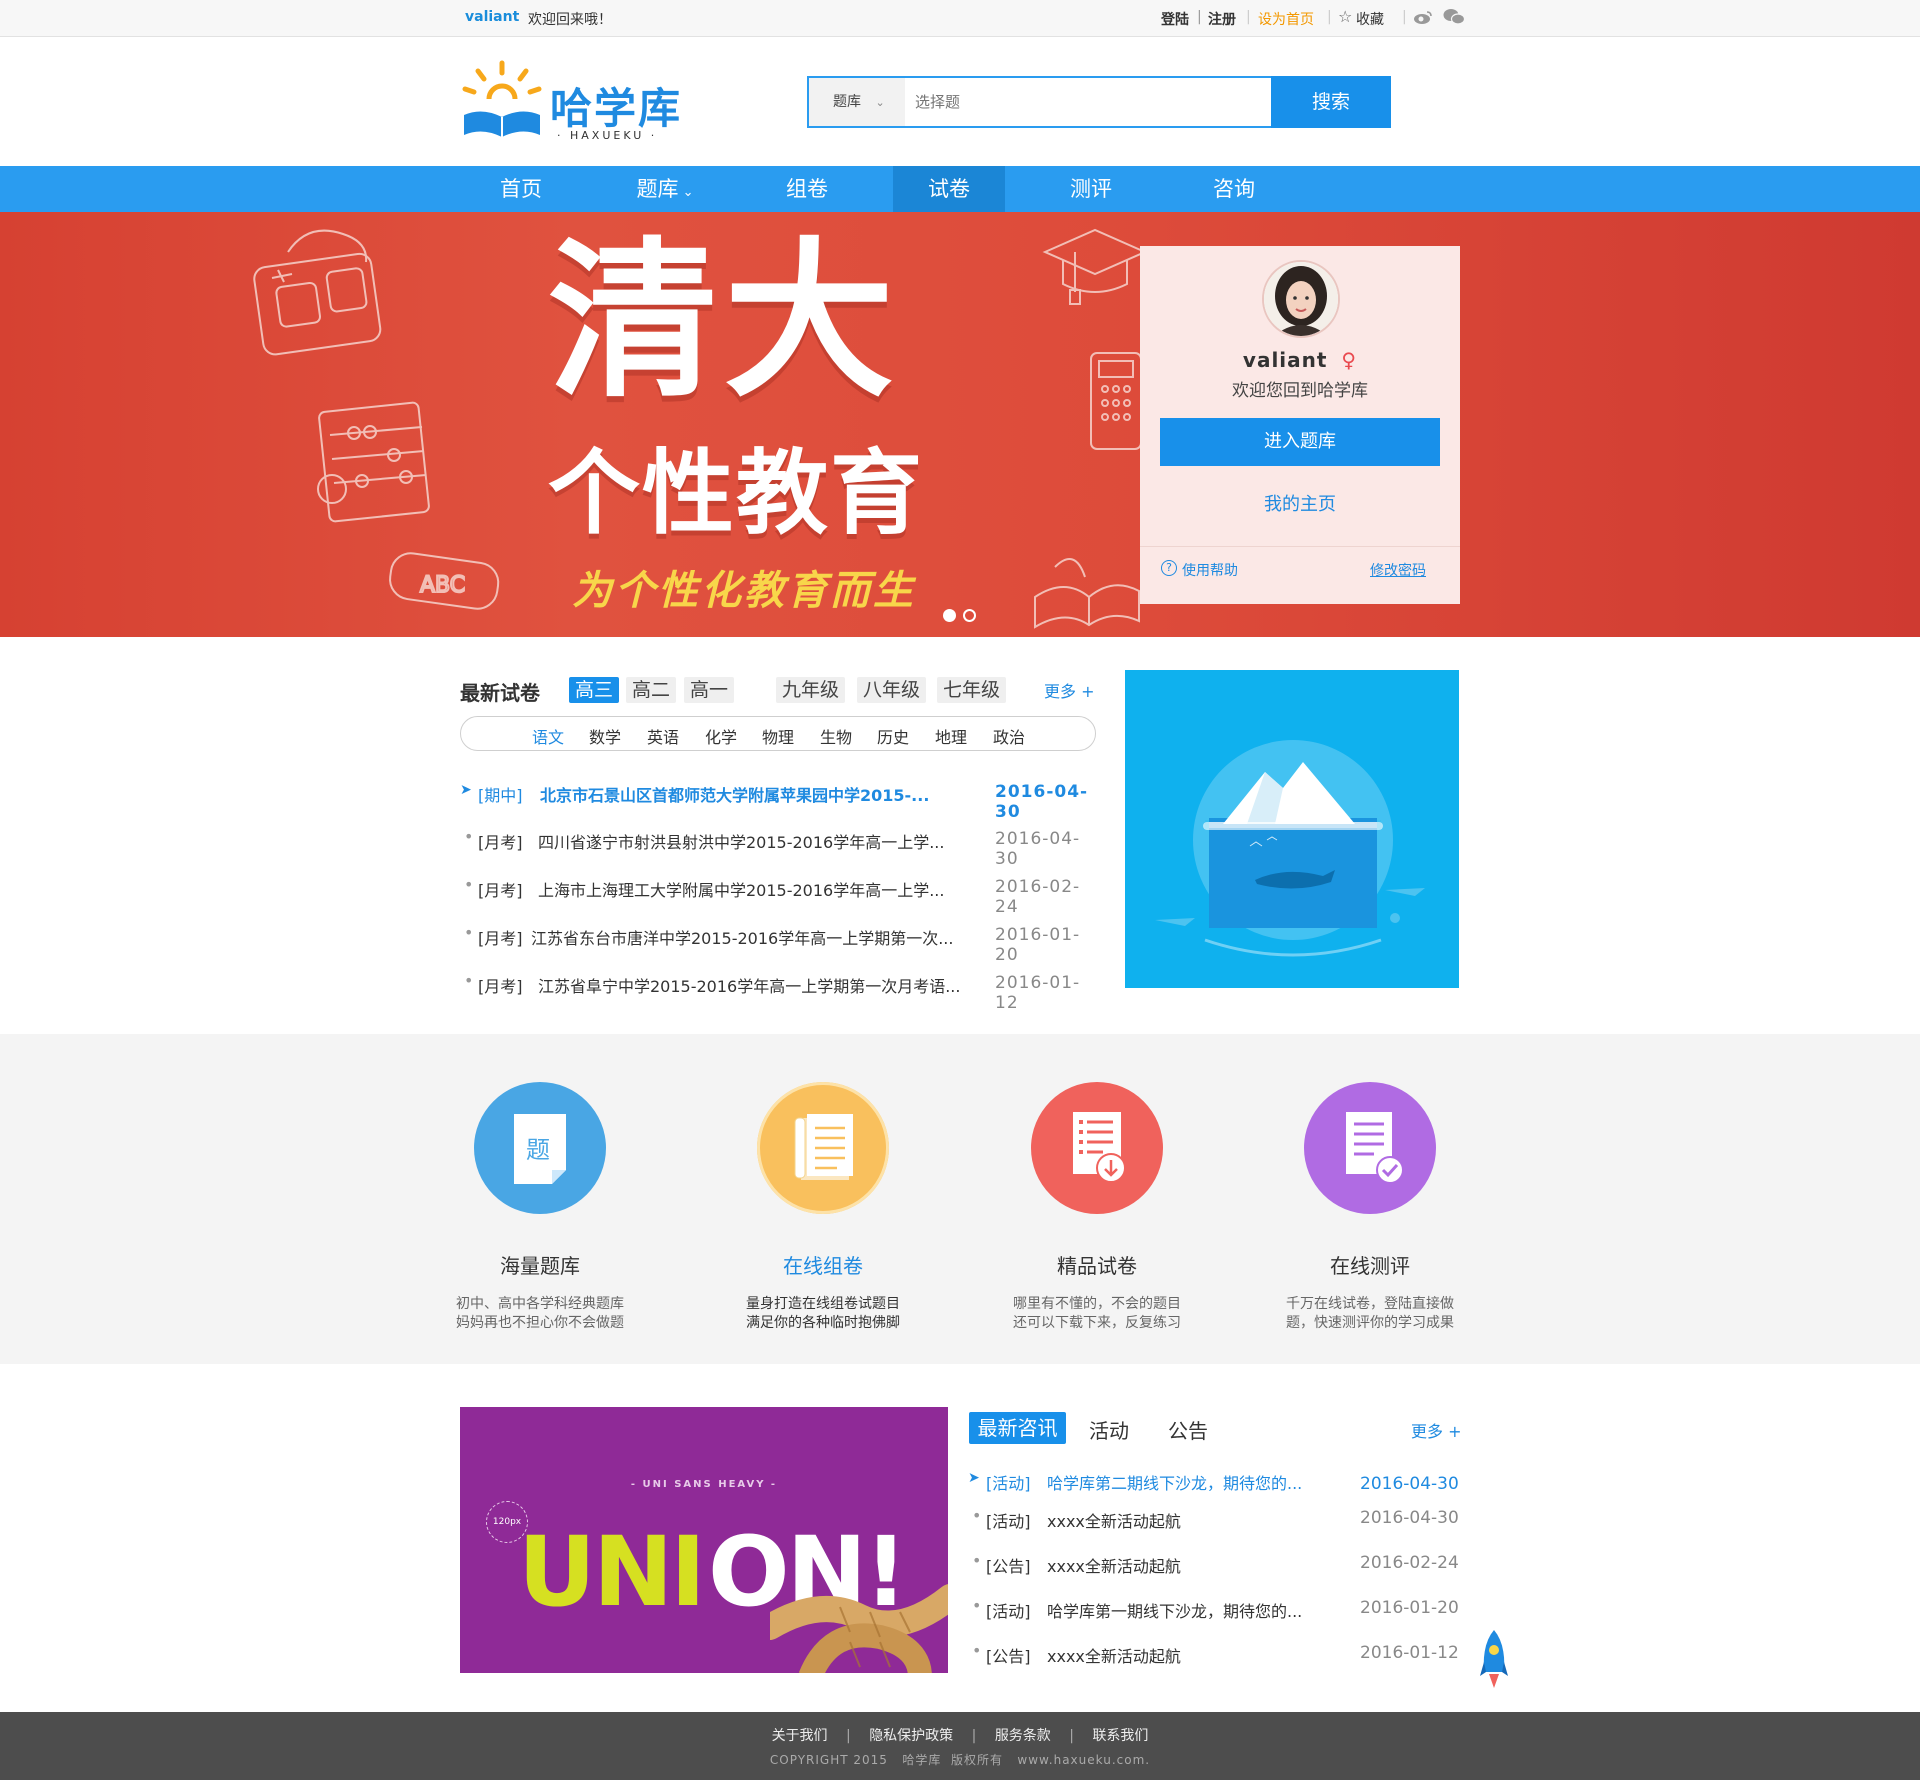 Image resolution: width=1920 pixels, height=1780 pixels. I want to click on news-tab-latest: 最新咨讯, so click(1017, 1428).